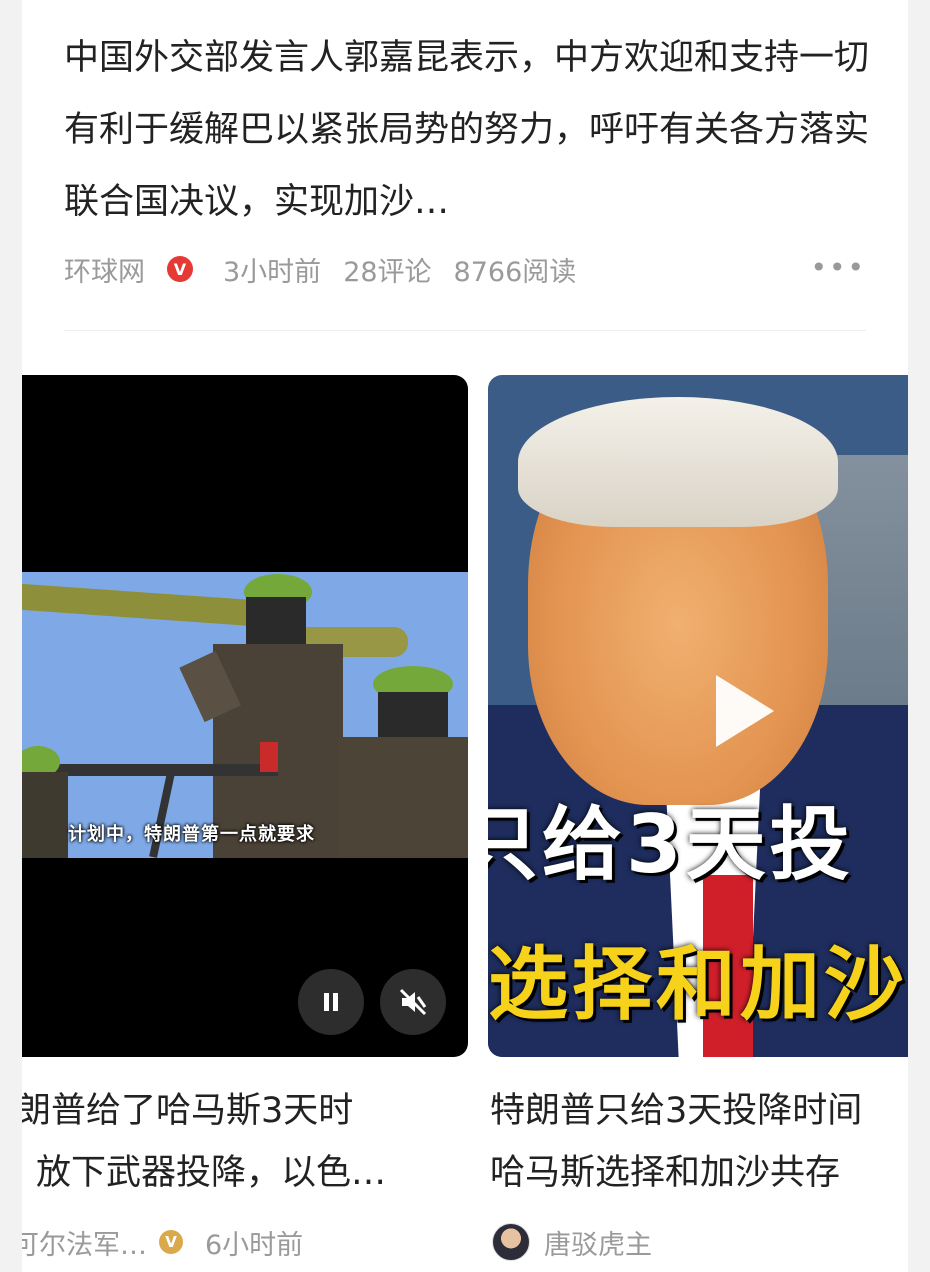  Describe the element at coordinates (511, 1242) in the screenshot. I see `avatar` at that location.